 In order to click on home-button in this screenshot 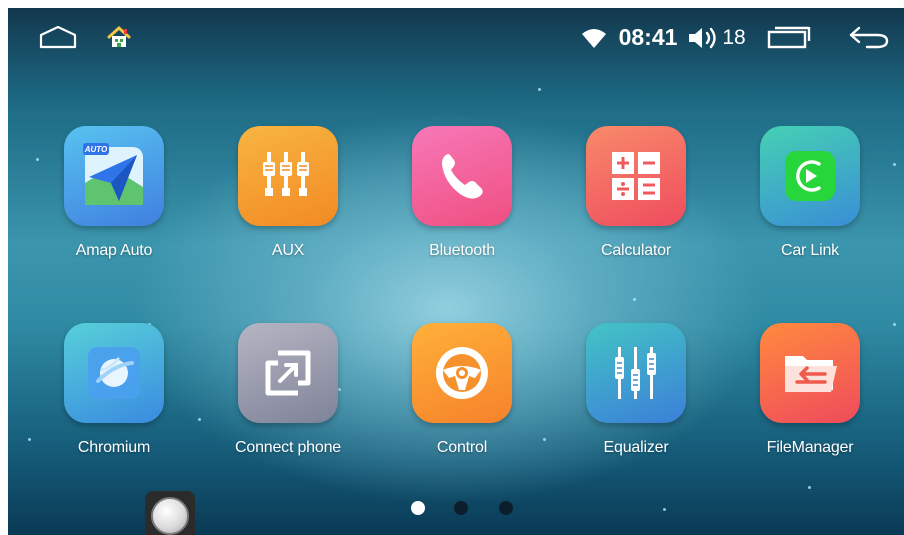, I will do `click(58, 37)`.